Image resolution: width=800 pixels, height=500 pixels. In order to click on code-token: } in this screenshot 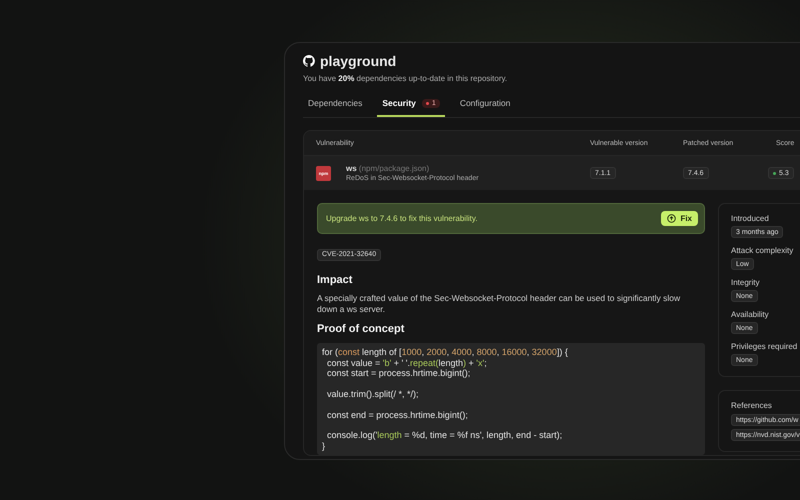, I will do `click(324, 445)`.